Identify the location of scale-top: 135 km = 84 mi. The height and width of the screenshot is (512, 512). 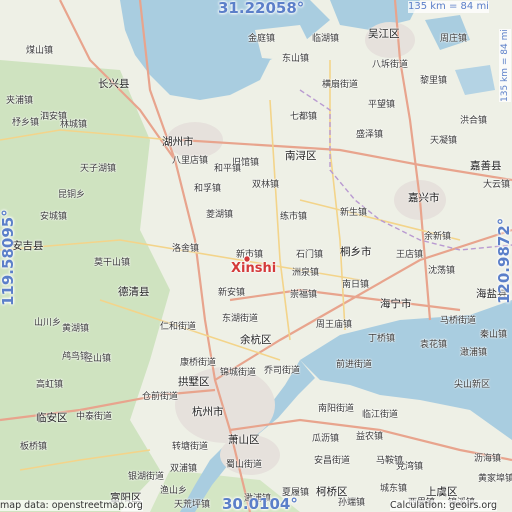
(448, 7).